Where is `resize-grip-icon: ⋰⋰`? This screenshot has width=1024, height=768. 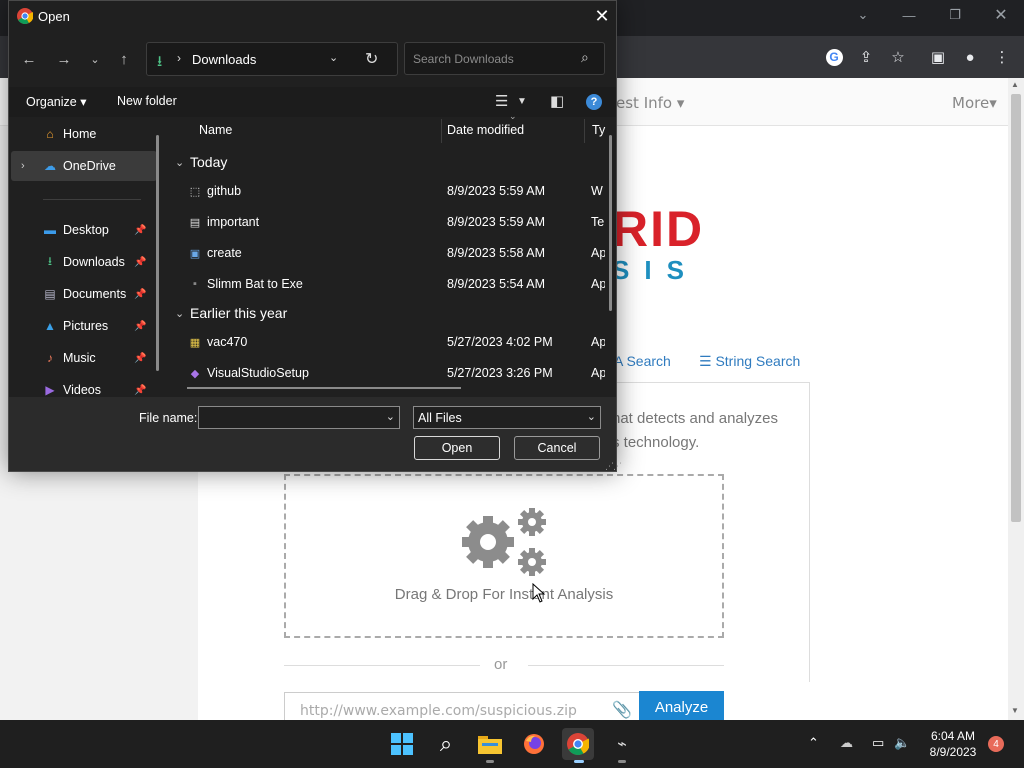 resize-grip-icon: ⋰⋰ is located at coordinates (613, 466).